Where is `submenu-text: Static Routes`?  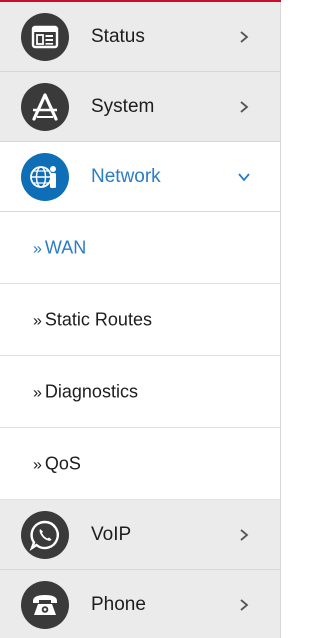 submenu-text: Static Routes is located at coordinates (98, 319).